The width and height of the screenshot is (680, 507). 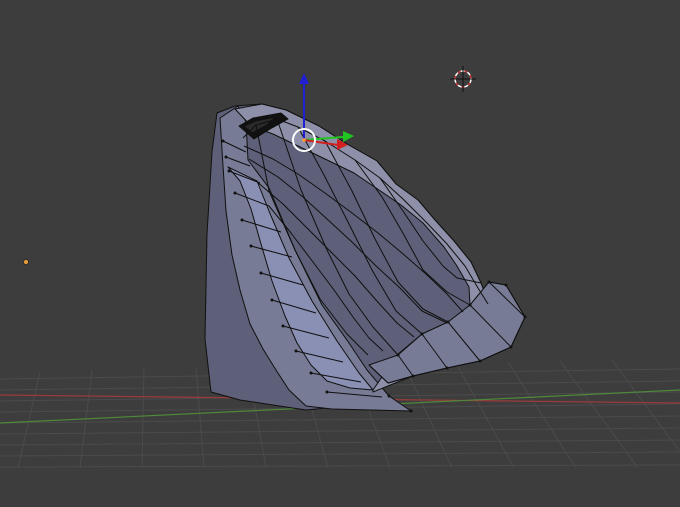 I want to click on y-axis-arrow-icon, so click(x=348, y=136).